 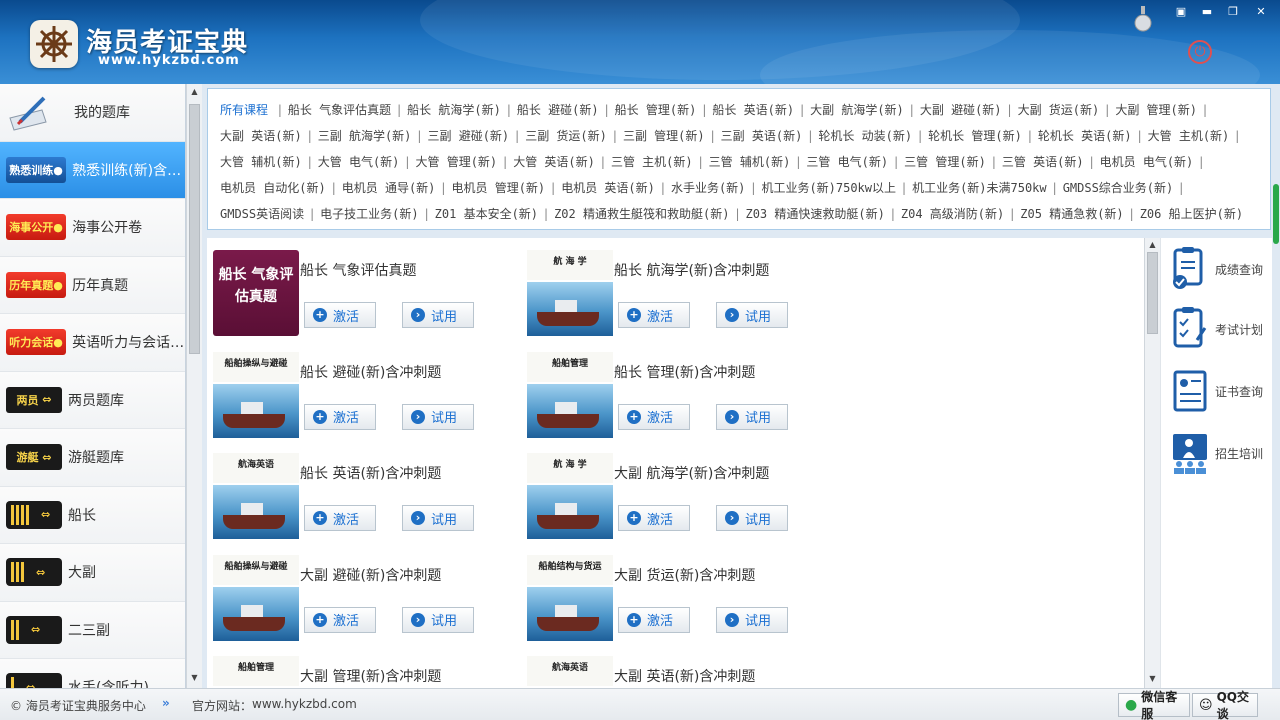 I want to click on bulb-icon, so click(x=1143, y=20).